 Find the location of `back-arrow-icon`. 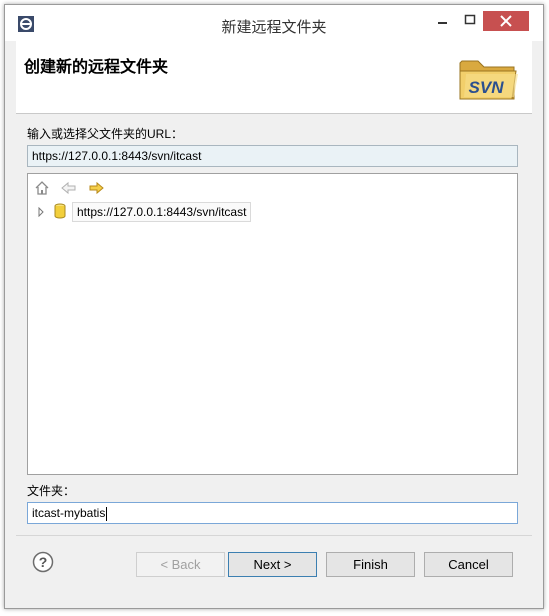

back-arrow-icon is located at coordinates (69, 188).